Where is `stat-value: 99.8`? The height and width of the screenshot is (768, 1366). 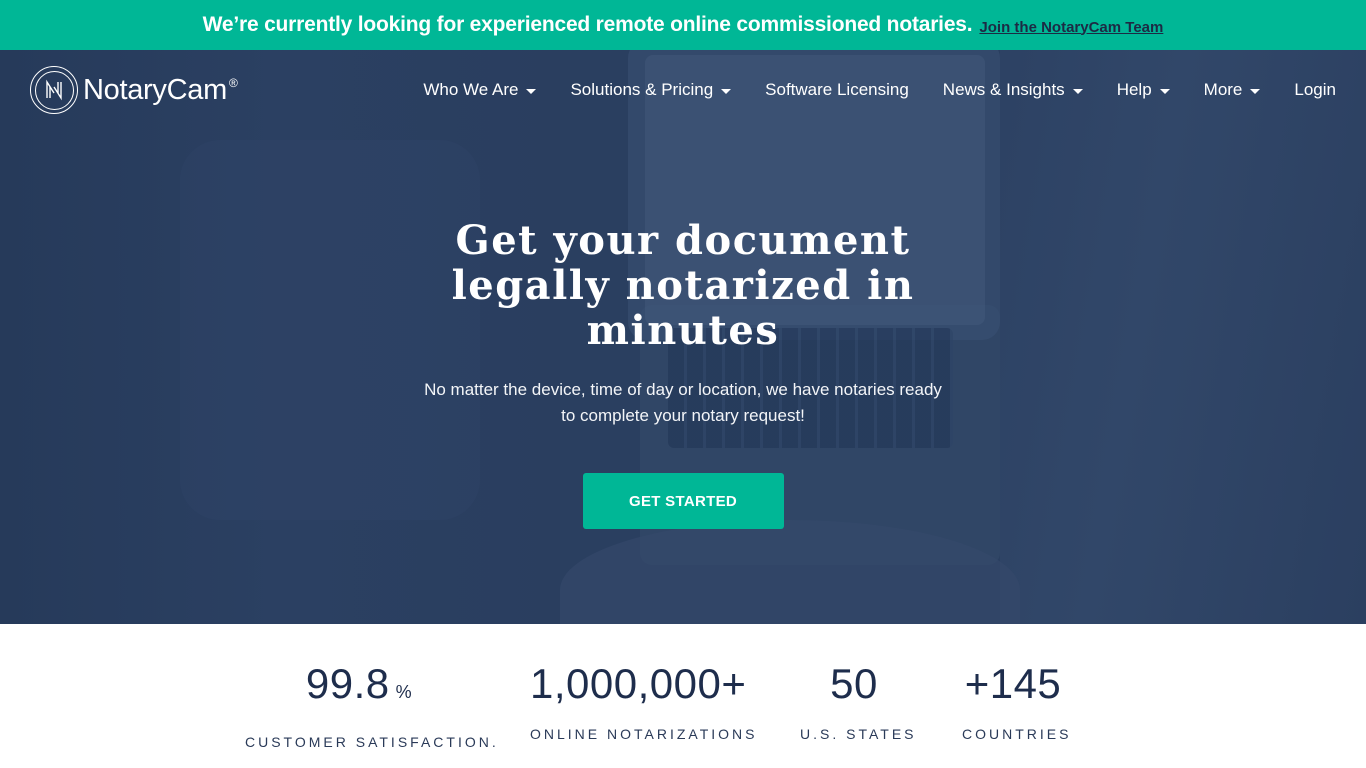
stat-value: 99.8 is located at coordinates (347, 683).